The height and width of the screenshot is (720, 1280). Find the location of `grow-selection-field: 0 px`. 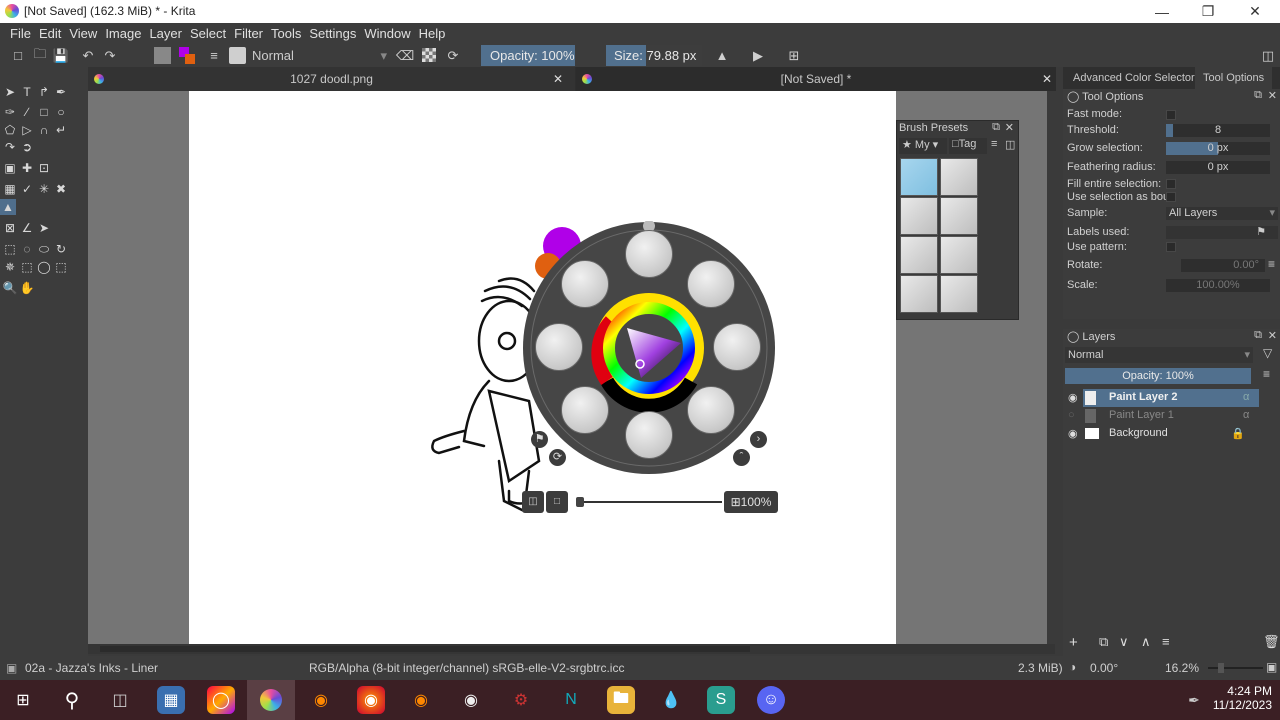

grow-selection-field: 0 px is located at coordinates (1218, 148).